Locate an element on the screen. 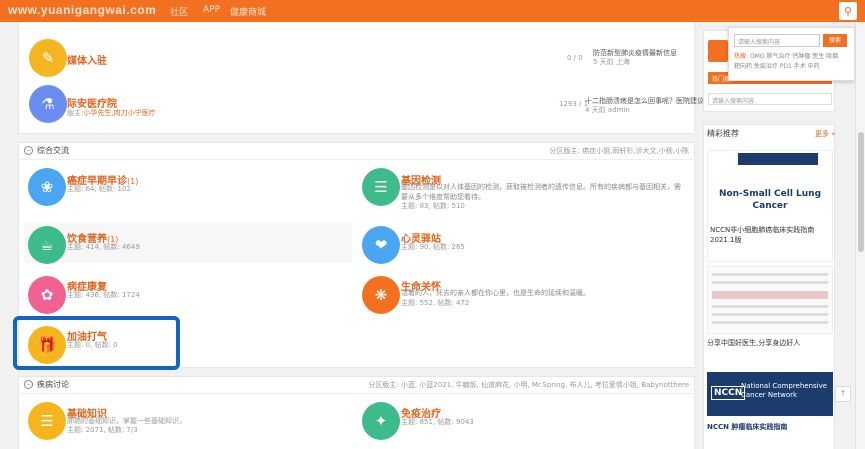 The width and height of the screenshot is (865, 449). lab-icon: ☰ is located at coordinates (381, 187).